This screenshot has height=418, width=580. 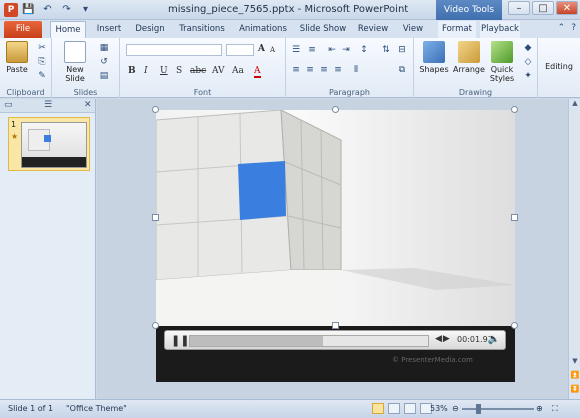 I want to click on tab-design: Design, so click(x=150, y=29).